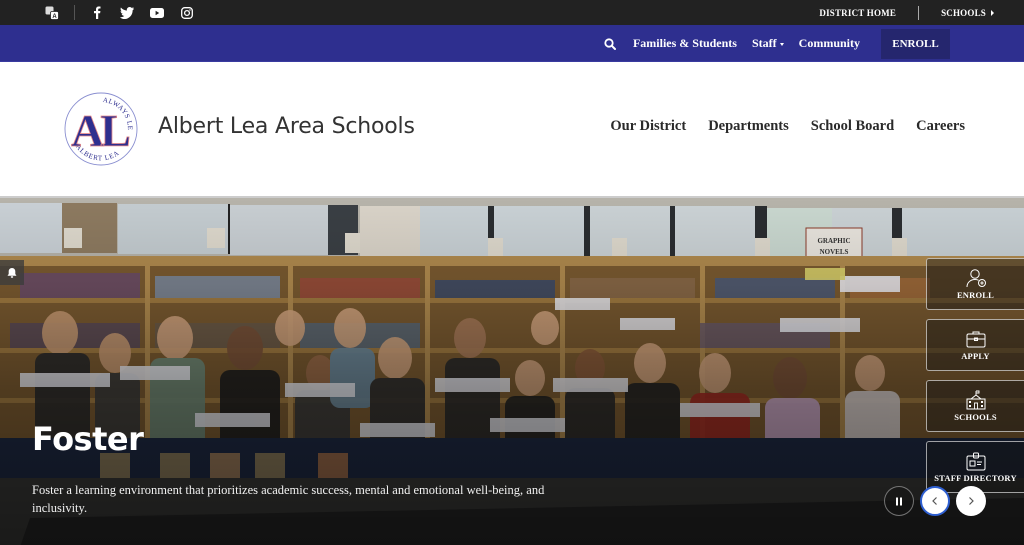 The width and height of the screenshot is (1024, 545). I want to click on alert-bell-button, so click(12, 272).